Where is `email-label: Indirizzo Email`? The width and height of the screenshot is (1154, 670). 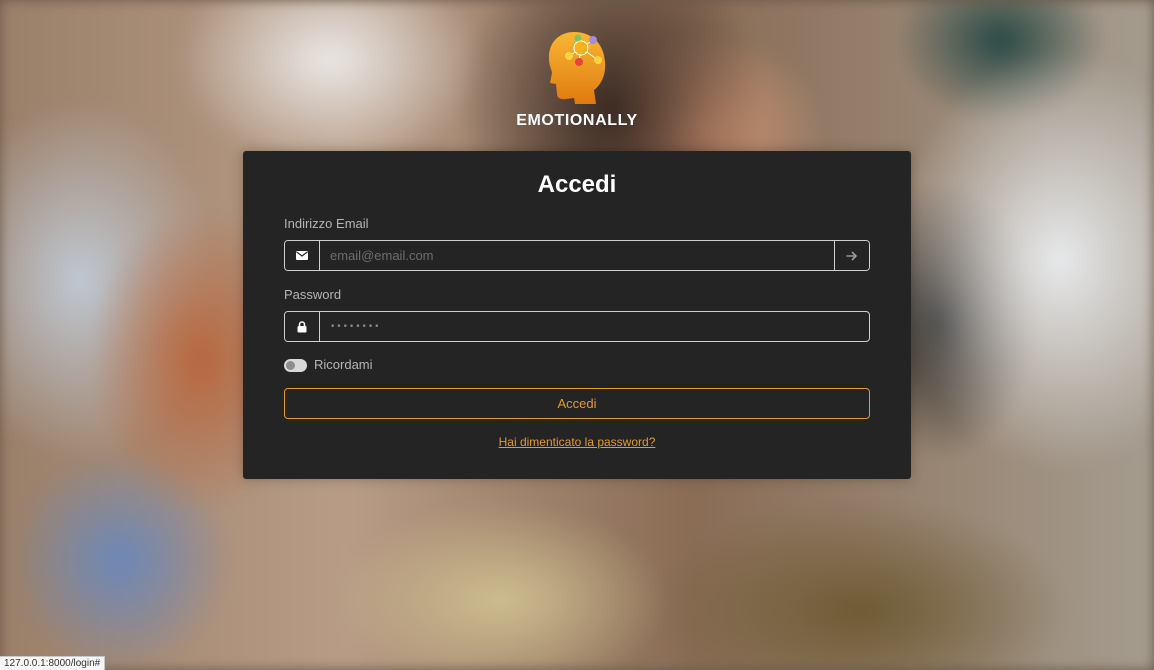
email-label: Indirizzo Email is located at coordinates (326, 223).